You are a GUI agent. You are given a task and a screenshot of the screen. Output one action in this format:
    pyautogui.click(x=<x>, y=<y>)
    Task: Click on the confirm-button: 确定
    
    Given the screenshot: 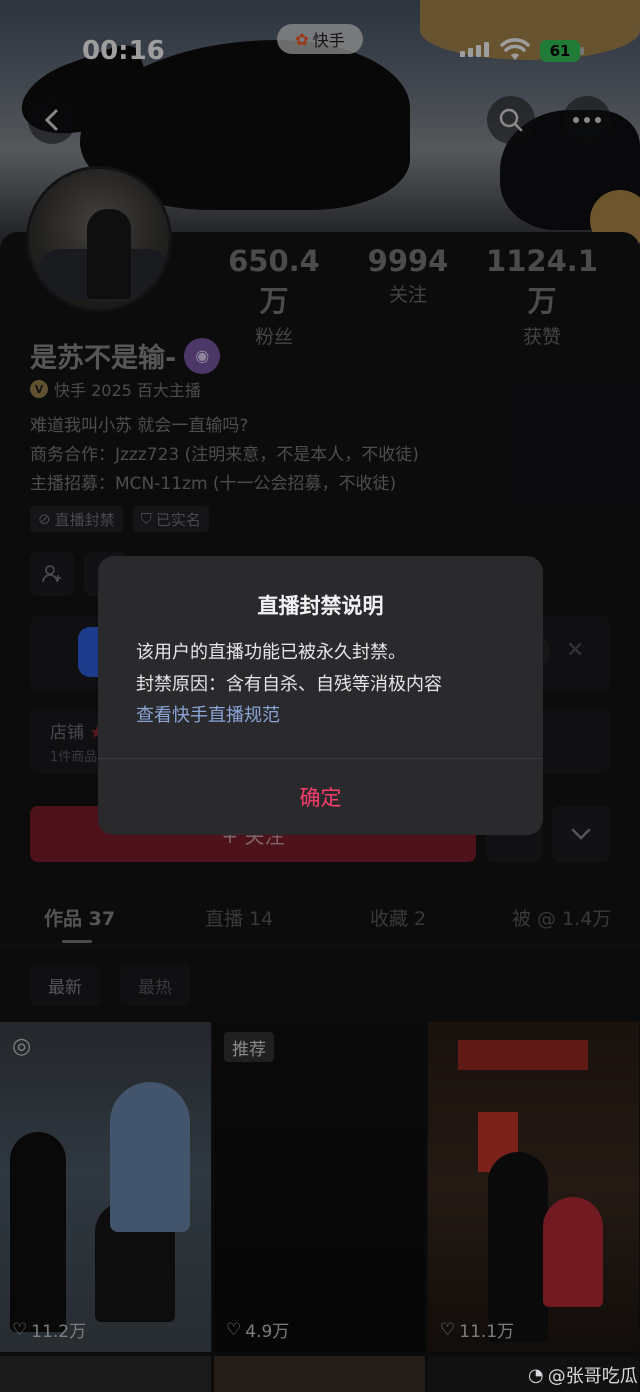 What is the action you would take?
    pyautogui.click(x=320, y=797)
    